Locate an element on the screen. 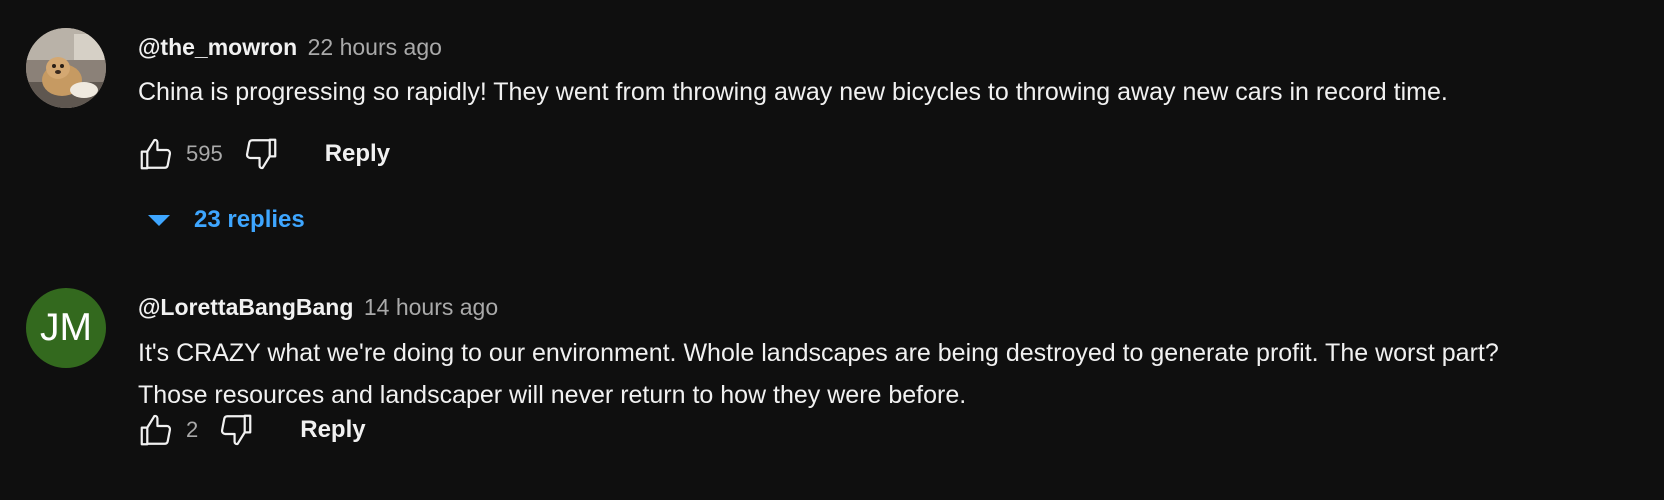 This screenshot has height=500, width=1664. comment-author: @the_mowron is located at coordinates (217, 47).